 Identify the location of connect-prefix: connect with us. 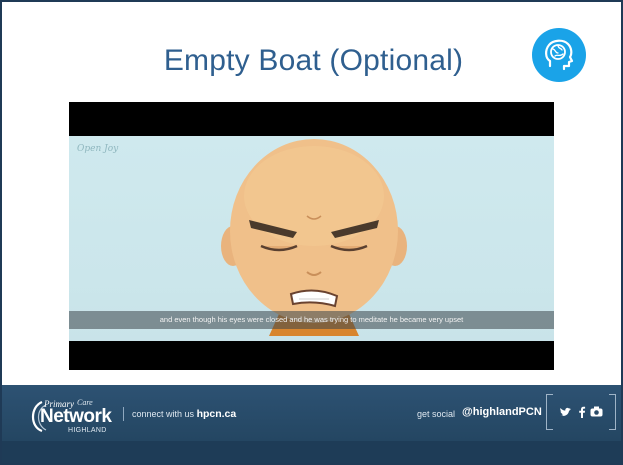
(163, 414).